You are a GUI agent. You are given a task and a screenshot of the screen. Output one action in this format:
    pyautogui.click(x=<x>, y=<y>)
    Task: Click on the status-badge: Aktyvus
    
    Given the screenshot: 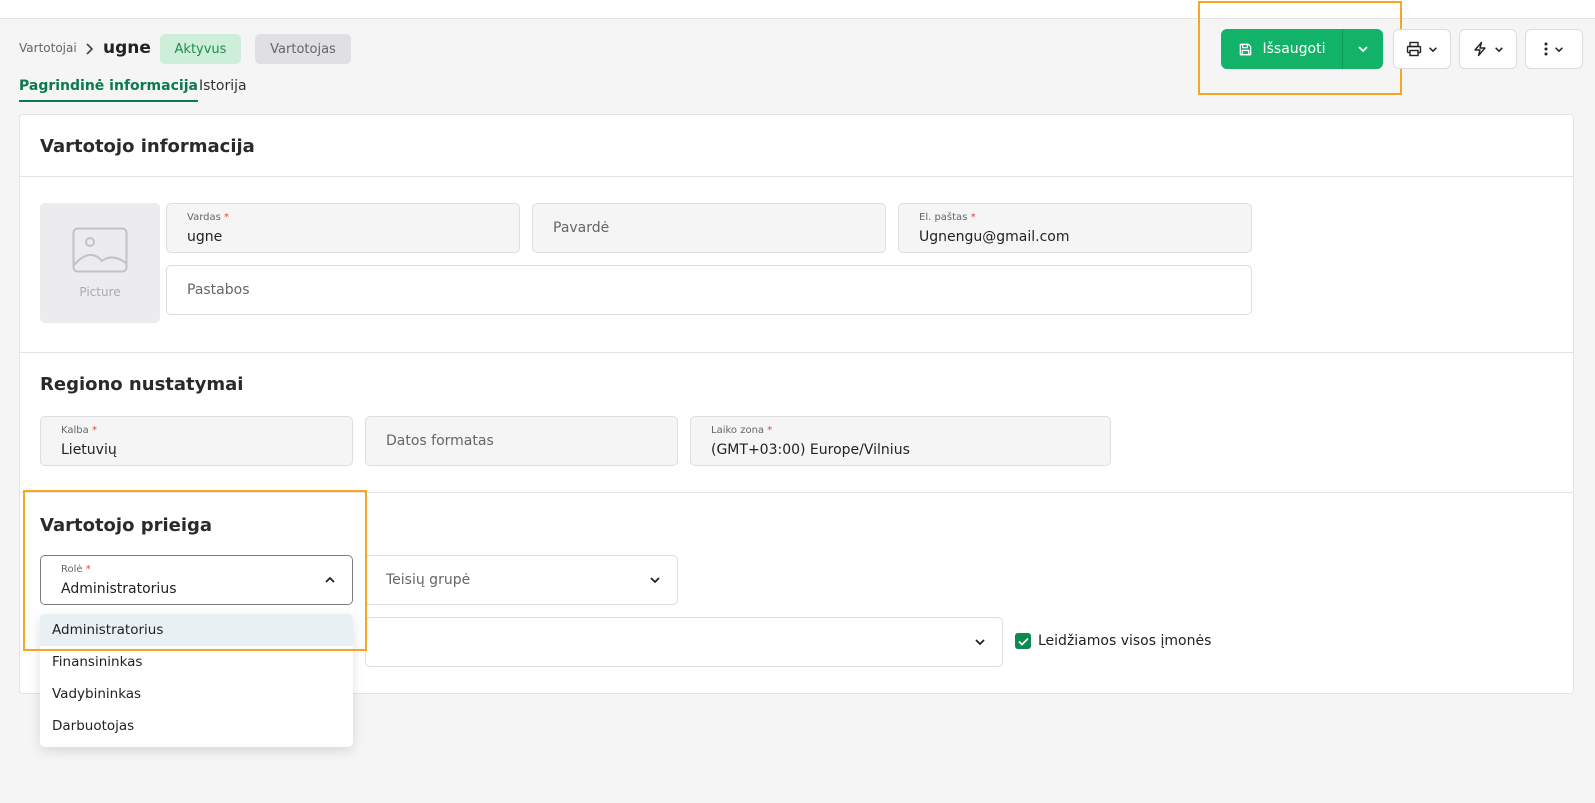 What is the action you would take?
    pyautogui.click(x=200, y=49)
    